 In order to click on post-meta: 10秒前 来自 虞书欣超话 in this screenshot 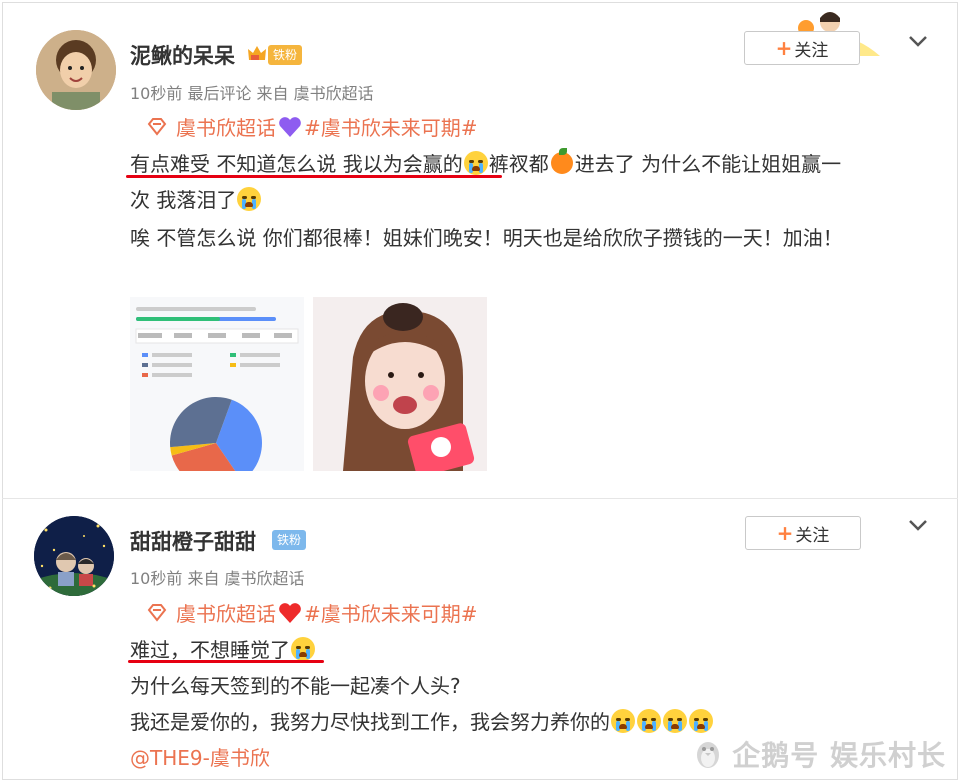, I will do `click(217, 578)`.